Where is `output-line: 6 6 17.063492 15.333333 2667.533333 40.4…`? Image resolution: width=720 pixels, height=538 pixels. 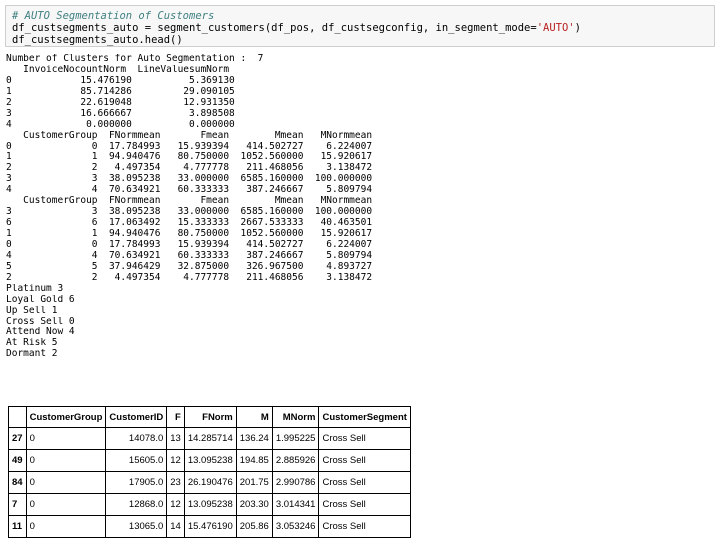
output-line: 6 6 17.063492 15.333333 2667.533333 40.4… is located at coordinates (189, 223).